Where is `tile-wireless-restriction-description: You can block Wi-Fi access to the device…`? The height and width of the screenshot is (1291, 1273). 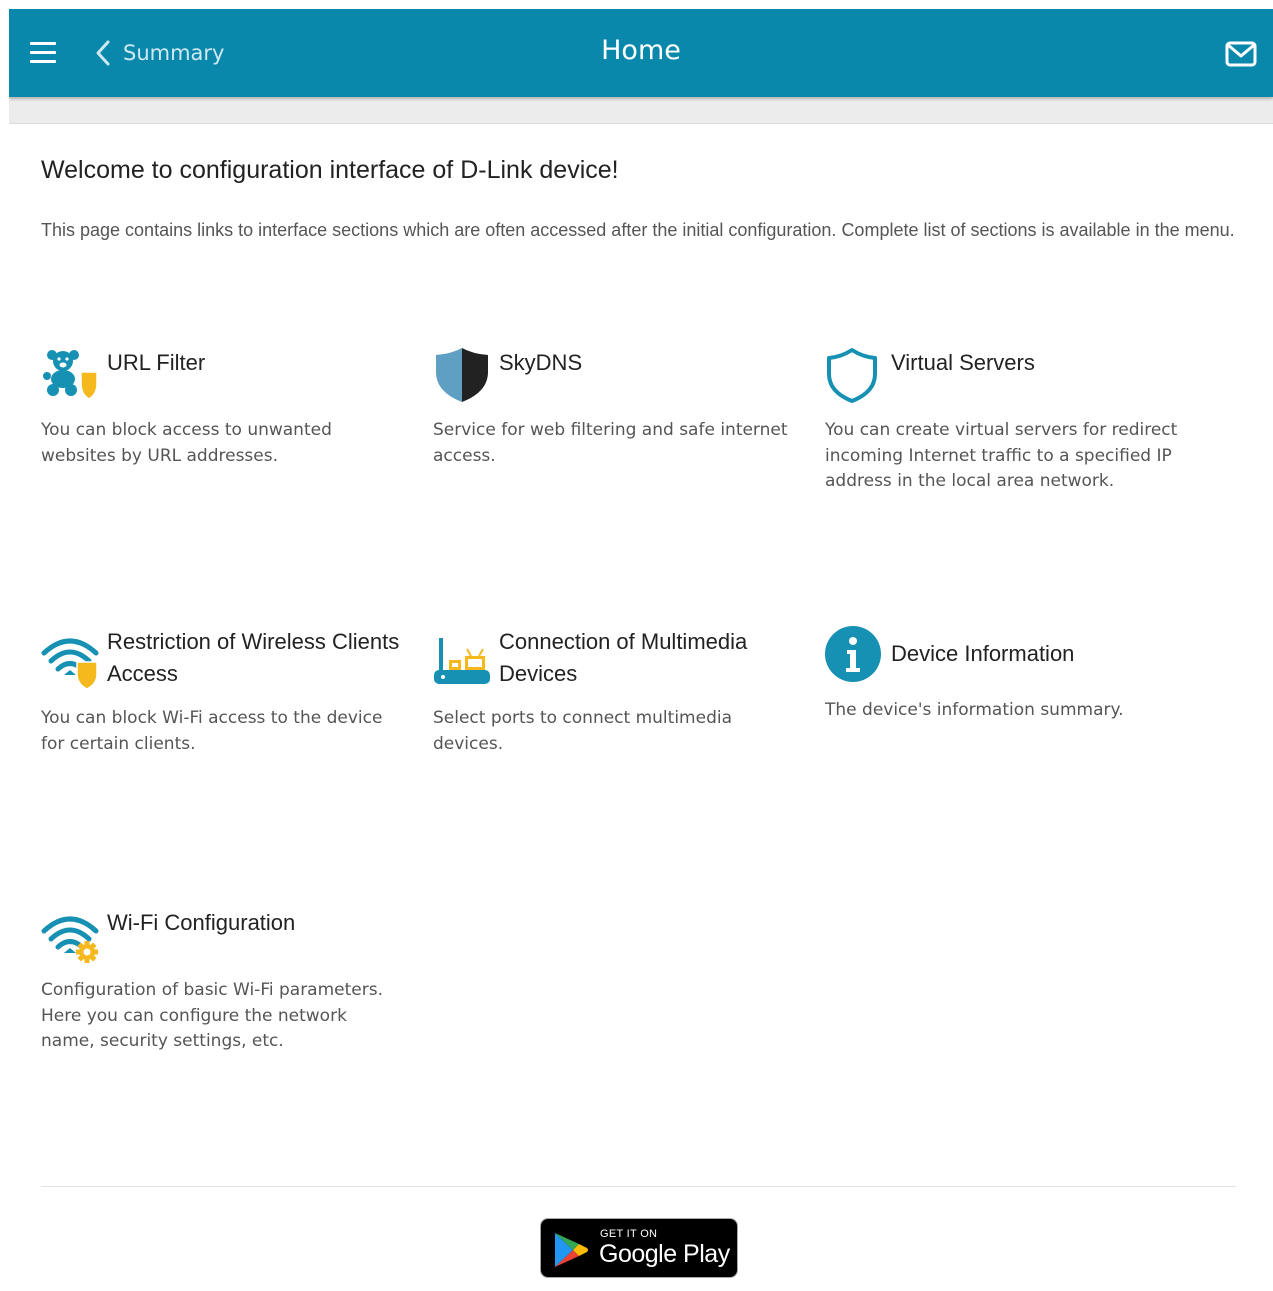
tile-wireless-restriction-description: You can block Wi-Fi access to the device… is located at coordinates (212, 731).